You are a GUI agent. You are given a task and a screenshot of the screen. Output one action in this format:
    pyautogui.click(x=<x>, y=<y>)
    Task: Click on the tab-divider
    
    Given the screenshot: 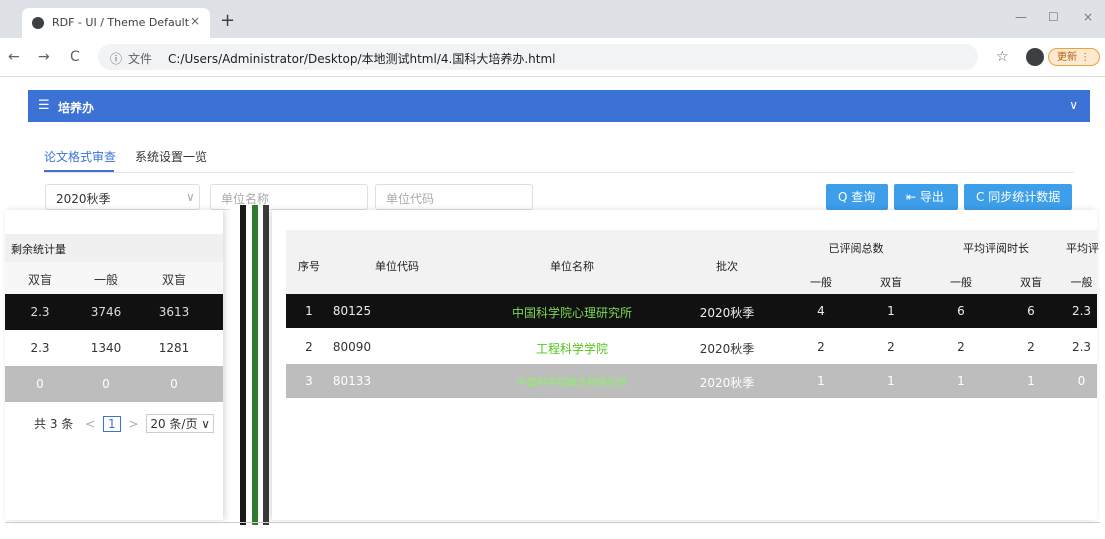 What is the action you would take?
    pyautogui.click(x=559, y=172)
    